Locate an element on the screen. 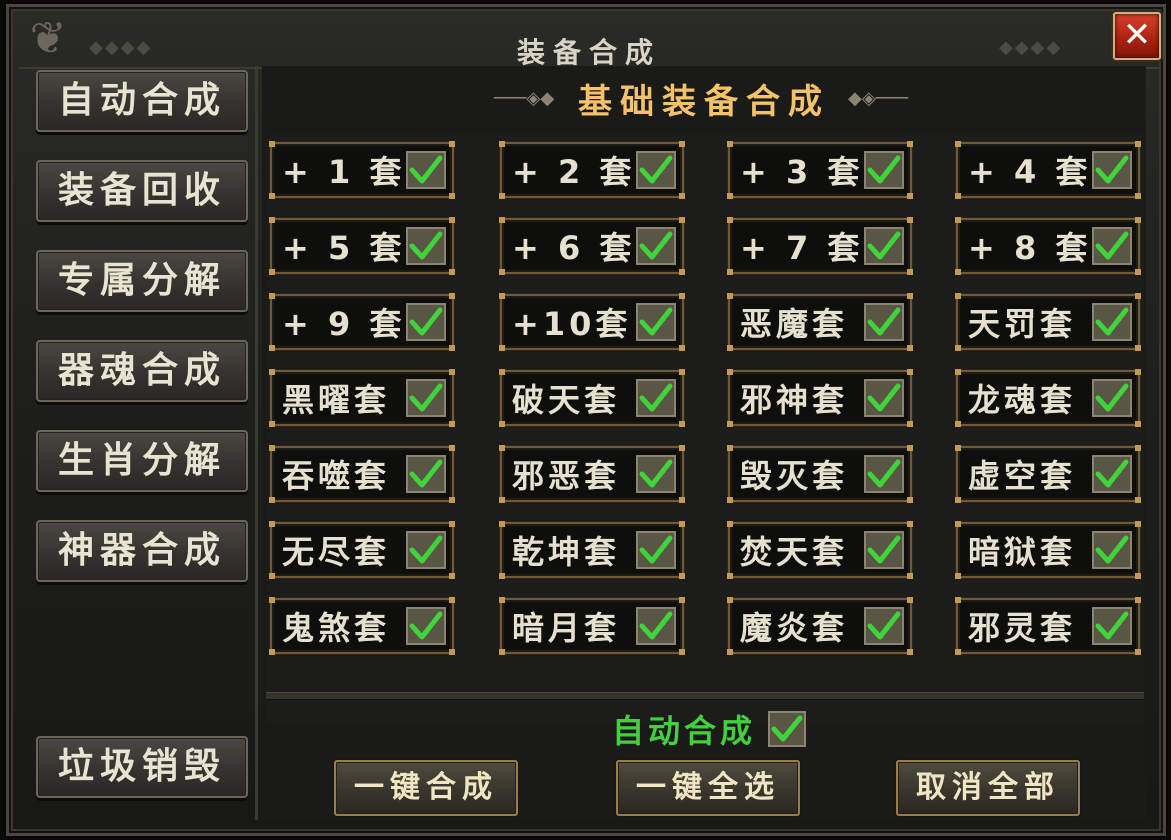  set-label: 天罚套 is located at coordinates (1022, 324).